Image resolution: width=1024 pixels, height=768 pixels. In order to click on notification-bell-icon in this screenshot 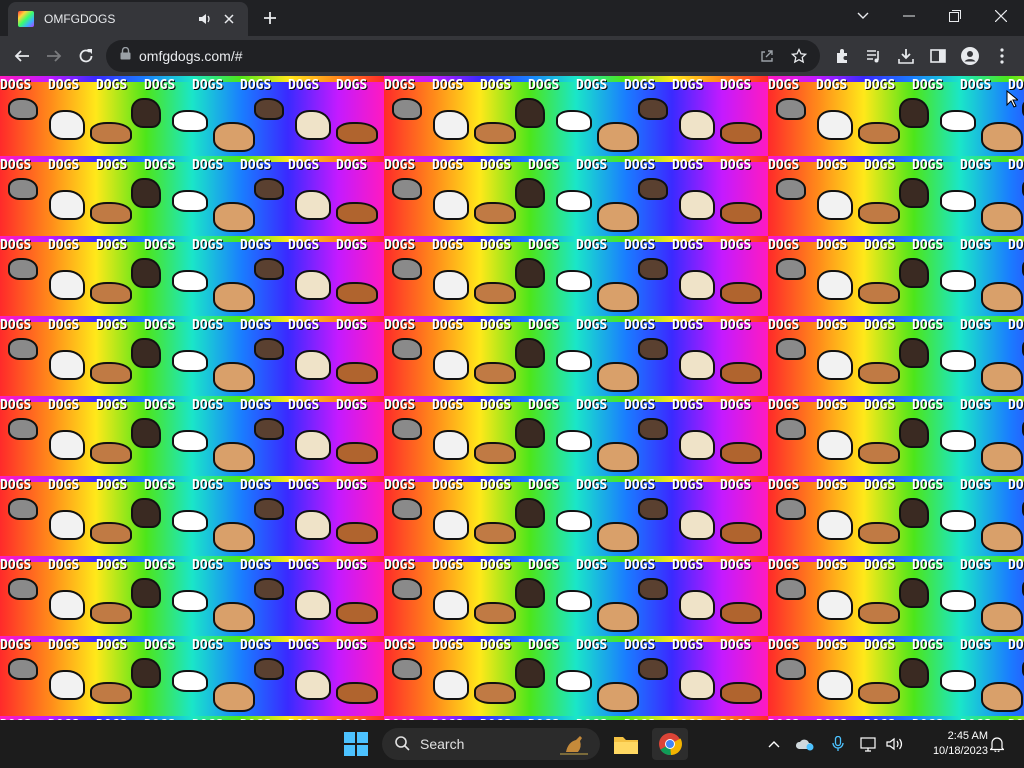, I will do `click(997, 744)`.